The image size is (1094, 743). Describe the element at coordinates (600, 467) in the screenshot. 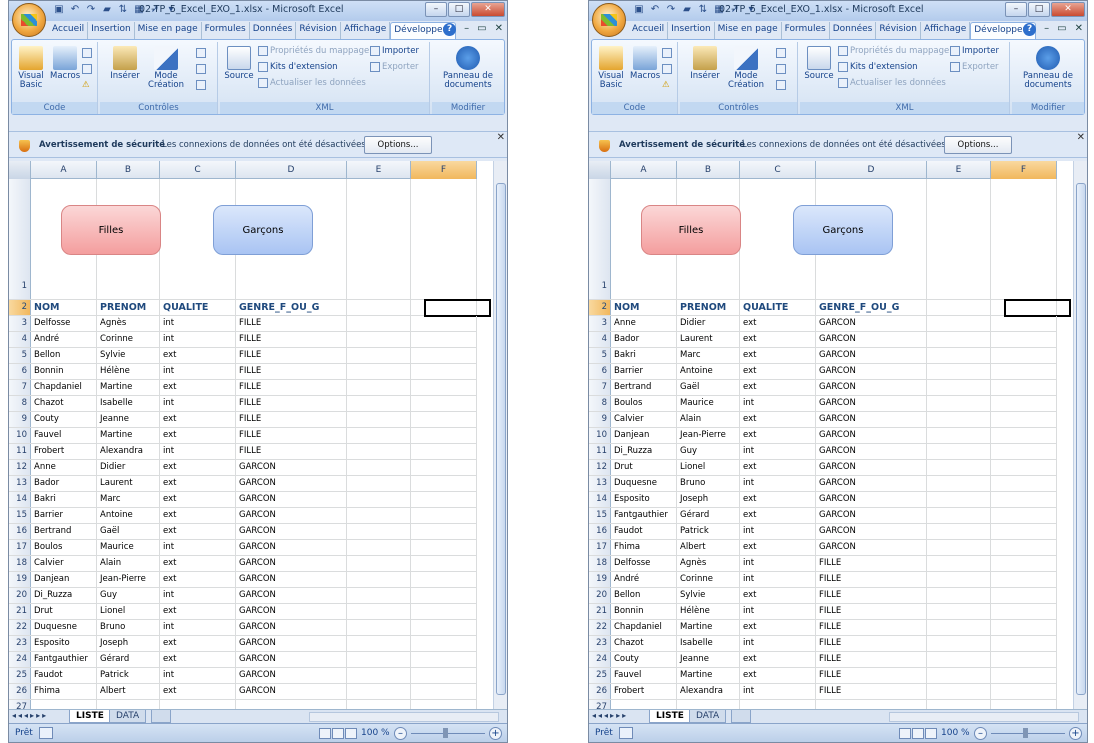

I see `row-number: 12` at that location.